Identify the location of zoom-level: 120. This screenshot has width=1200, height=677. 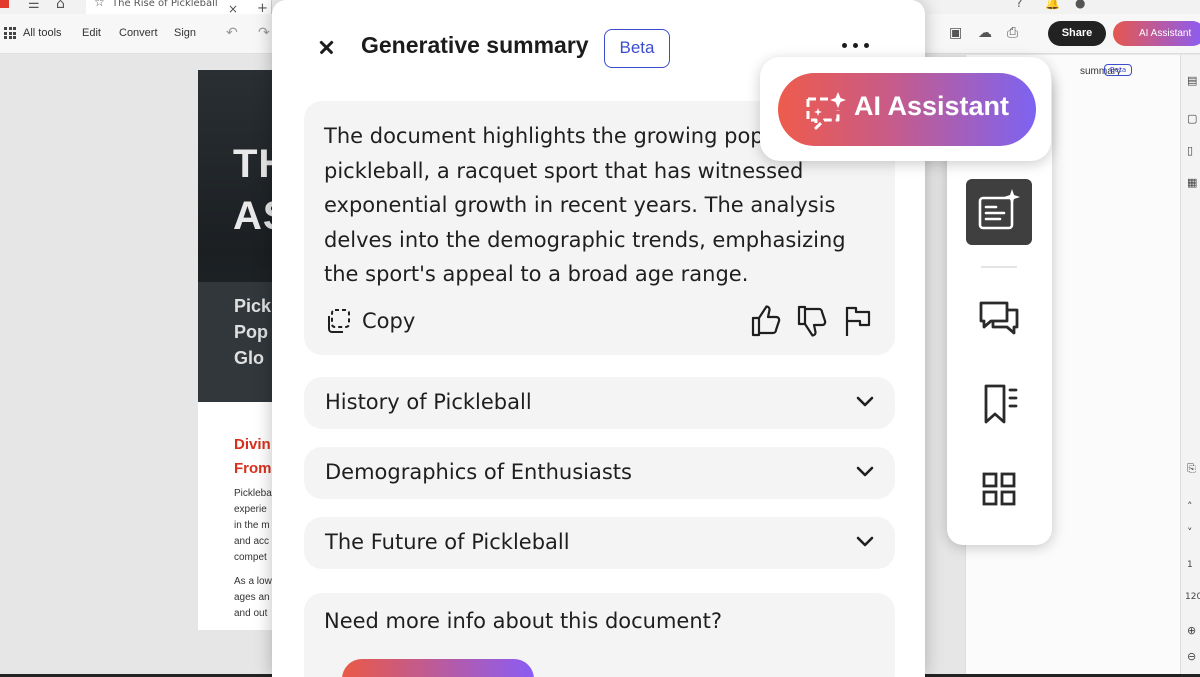
(1192, 597).